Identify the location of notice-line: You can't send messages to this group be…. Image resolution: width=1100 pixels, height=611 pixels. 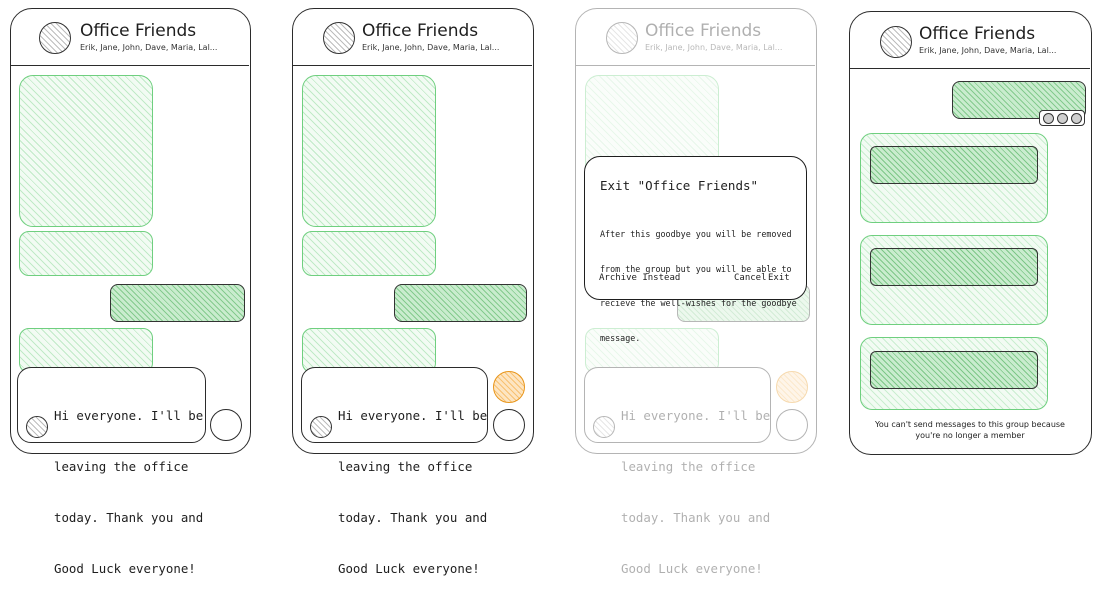
(970, 424).